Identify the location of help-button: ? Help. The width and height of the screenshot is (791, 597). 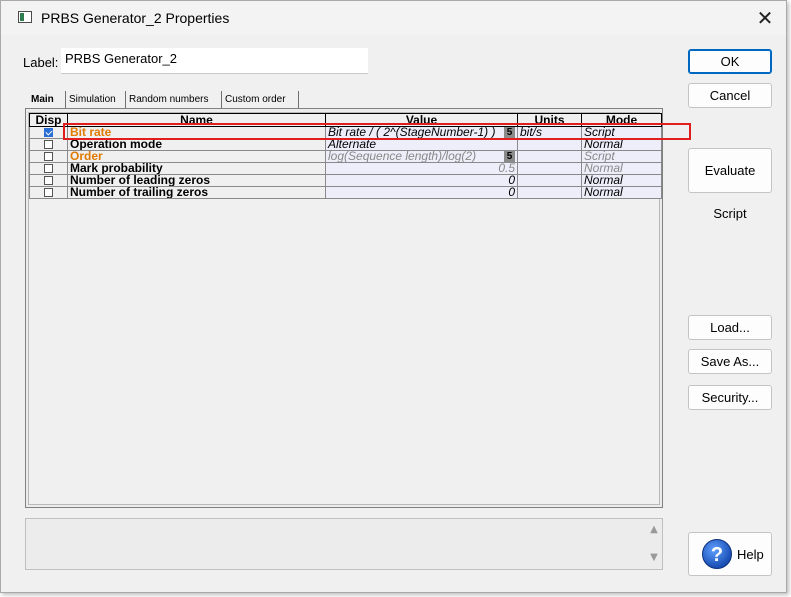
(730, 554).